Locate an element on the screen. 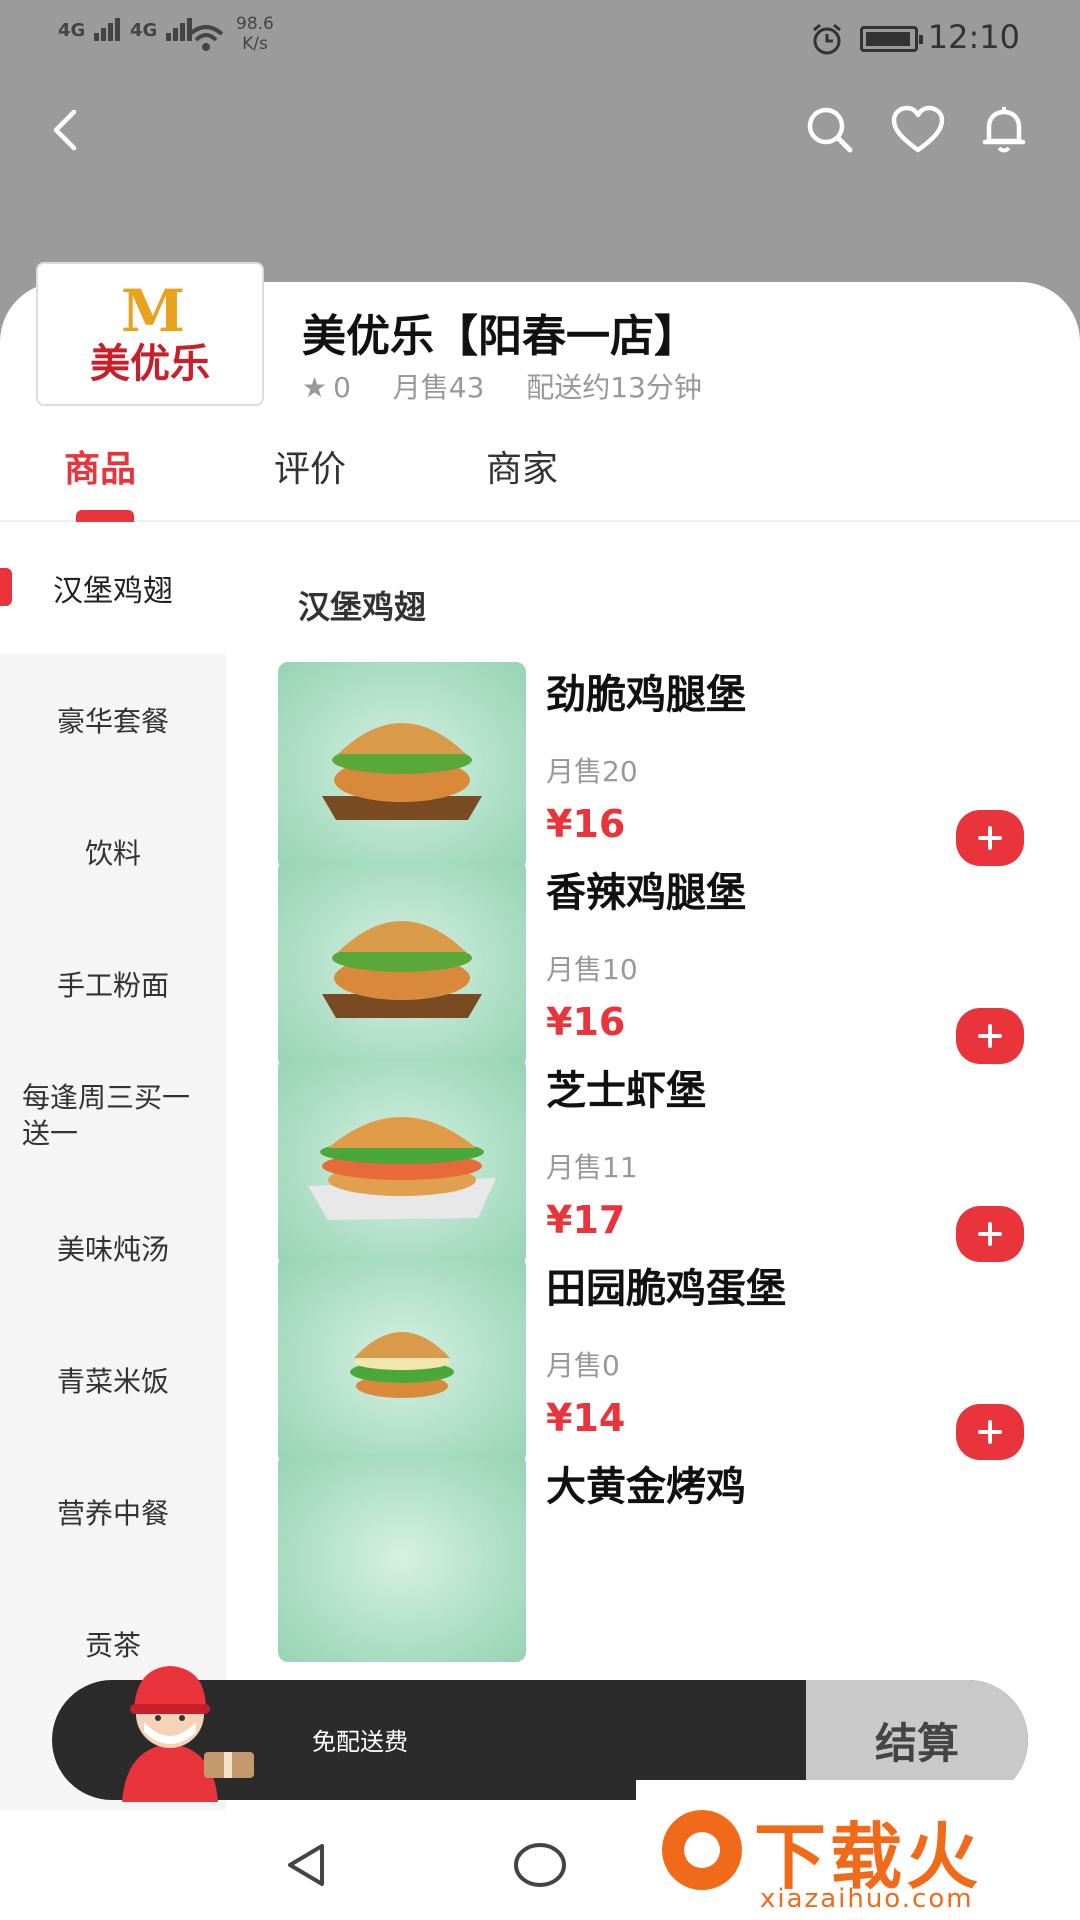 The height and width of the screenshot is (1920, 1080). chevron-left-icon is located at coordinates (65, 130).